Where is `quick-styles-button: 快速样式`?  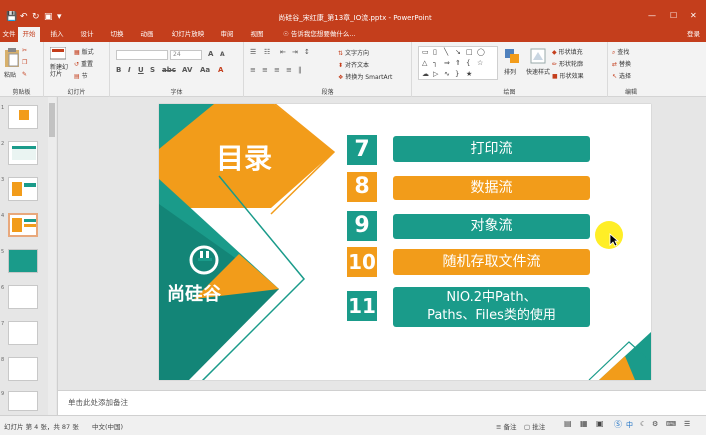
quick-styles-button: 快速样式 is located at coordinates (538, 71).